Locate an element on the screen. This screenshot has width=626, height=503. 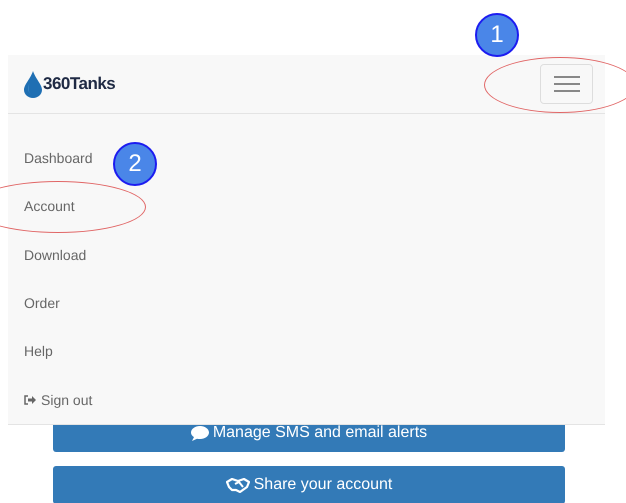
menu-item: Help is located at coordinates (30, 351).